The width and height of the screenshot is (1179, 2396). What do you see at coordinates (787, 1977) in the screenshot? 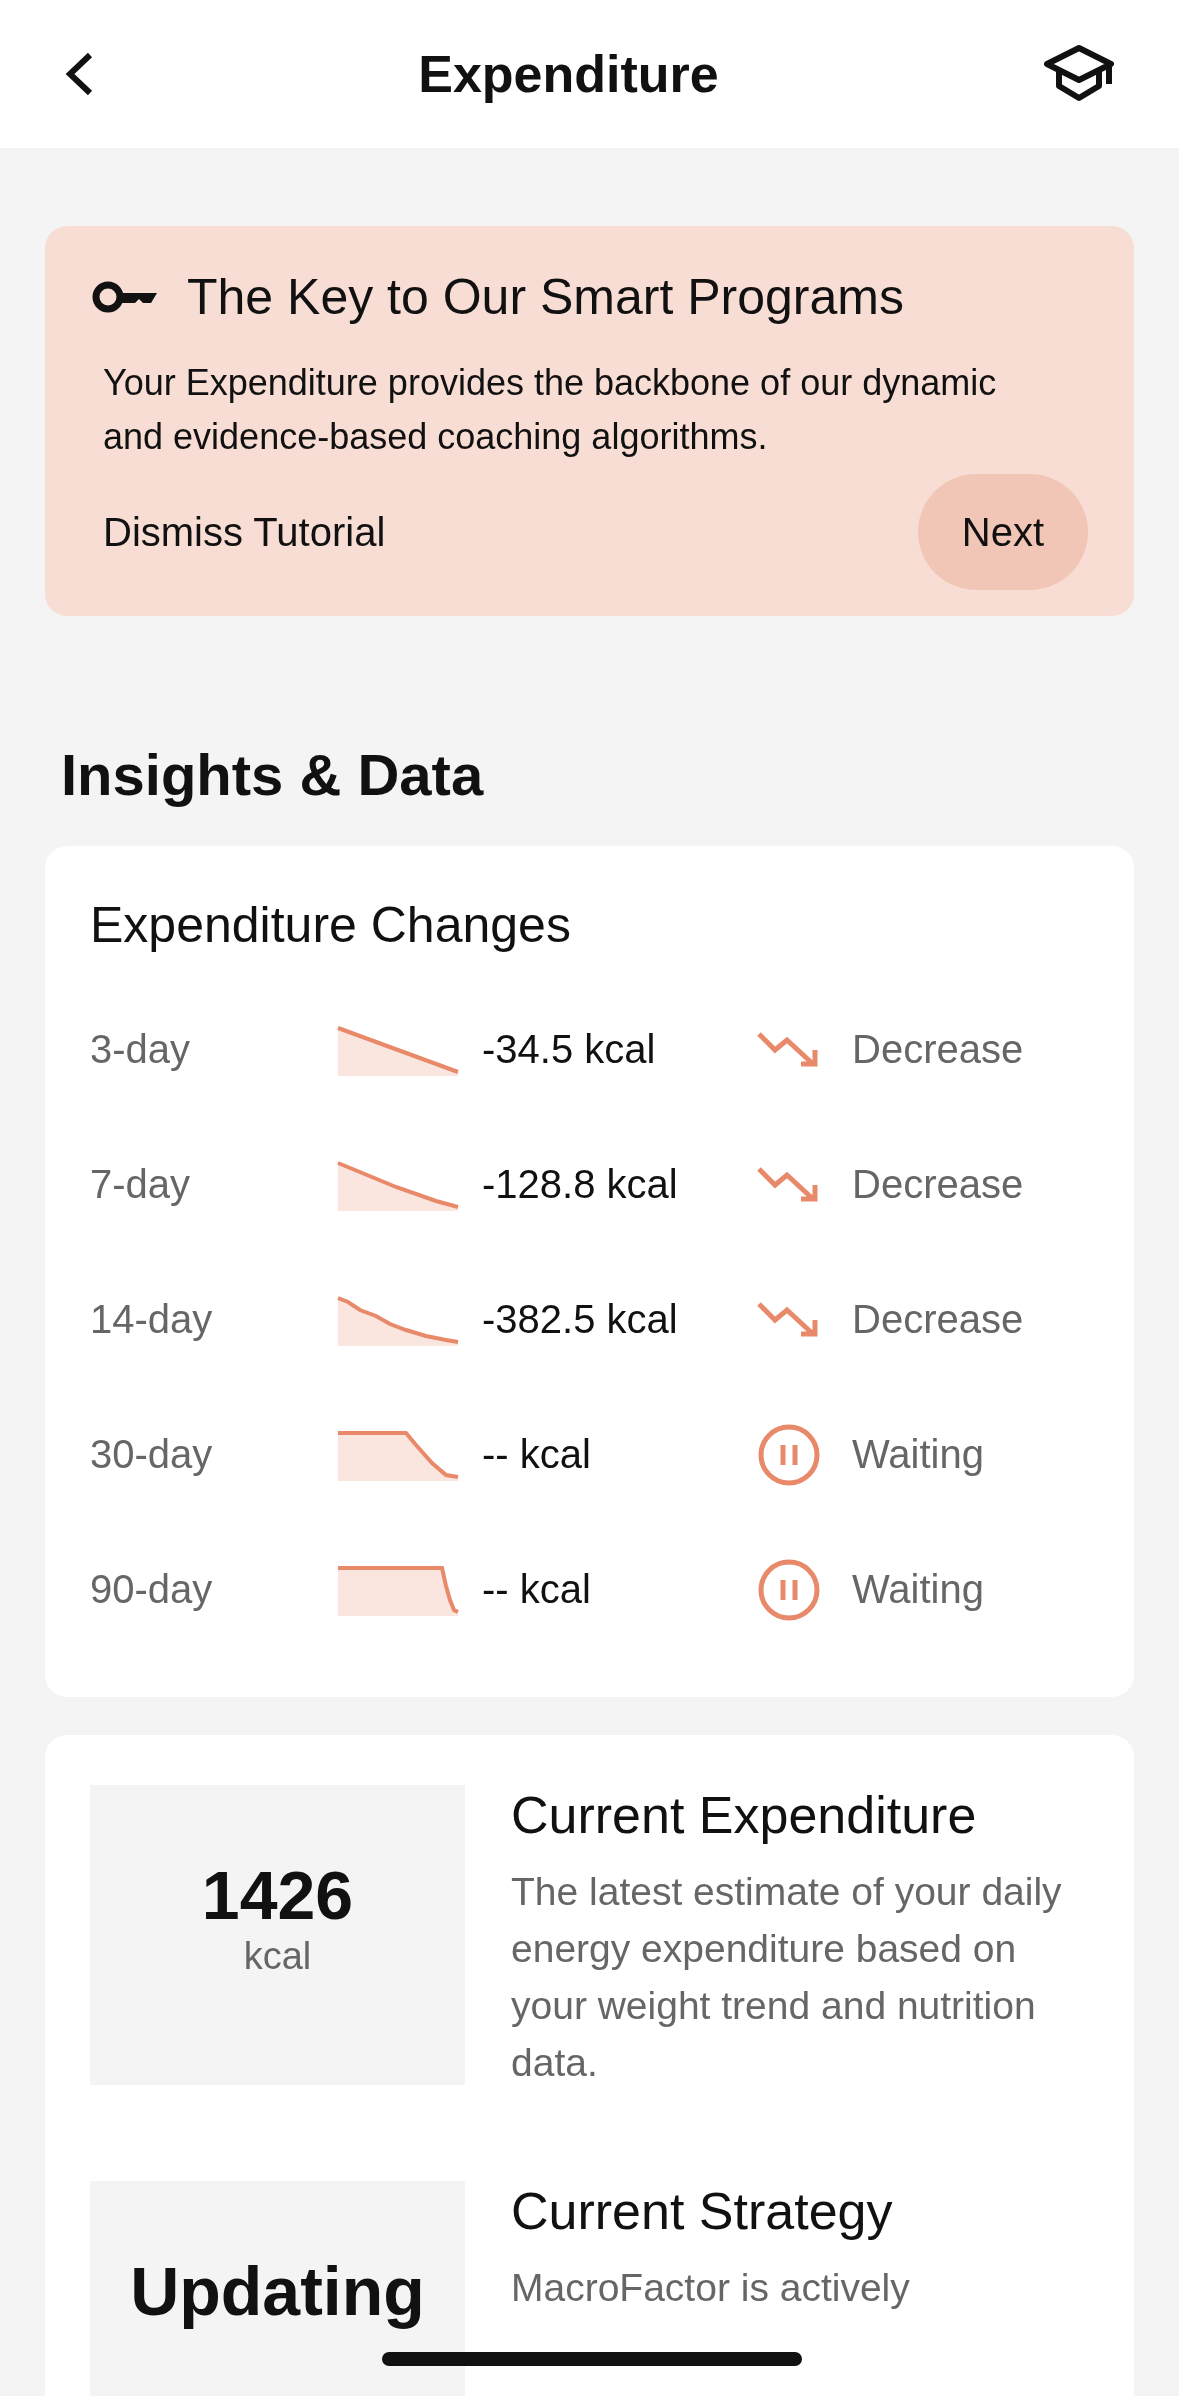
I see `metric-description: The latest estimate of your daily energy expenditure based on your weight trend and nutrition data.` at bounding box center [787, 1977].